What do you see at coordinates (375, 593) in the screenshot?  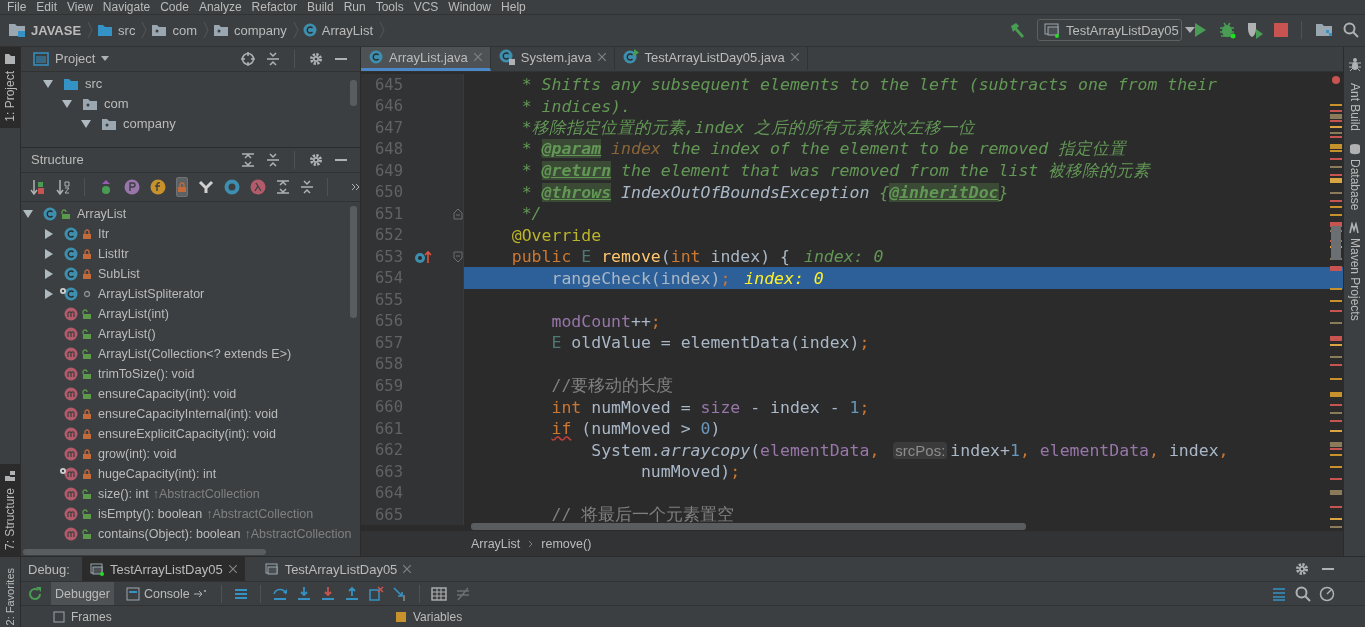 I see `drop-frame-icon` at bounding box center [375, 593].